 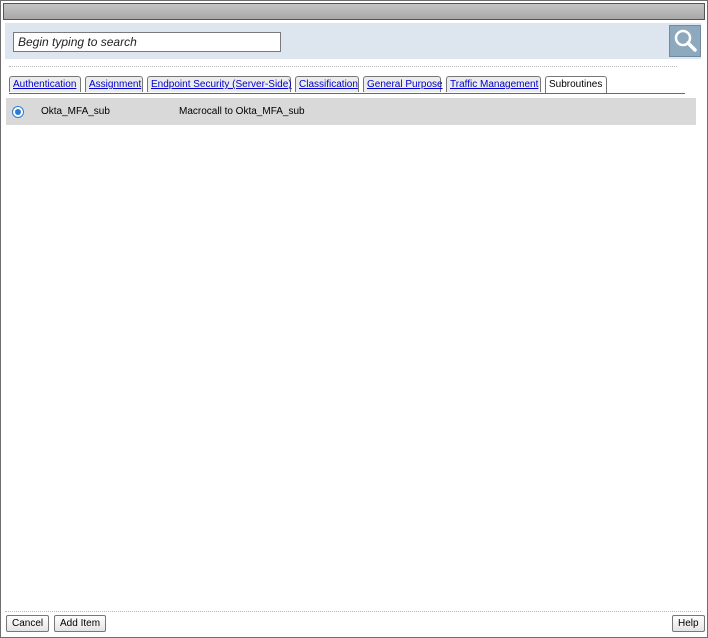 What do you see at coordinates (351, 111) in the screenshot?
I see `list-item: Okta_MFA_sub Macrocall to Okta_MFA_sub` at bounding box center [351, 111].